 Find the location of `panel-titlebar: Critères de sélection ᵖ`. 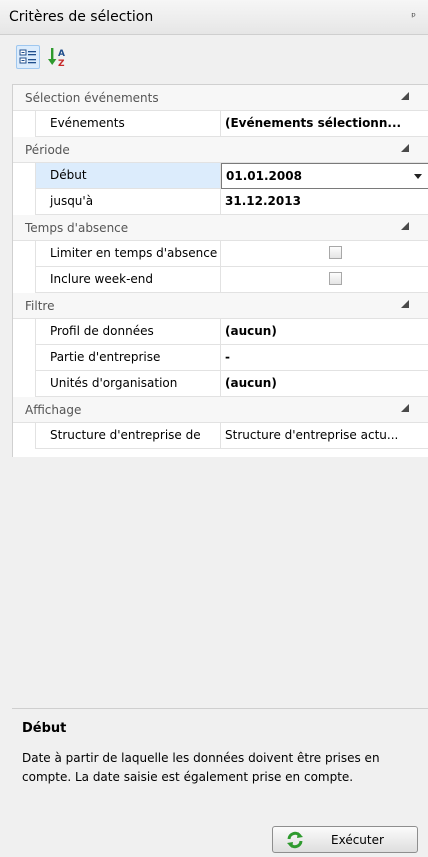

panel-titlebar: Critères de sélection ᵖ is located at coordinates (214, 17).